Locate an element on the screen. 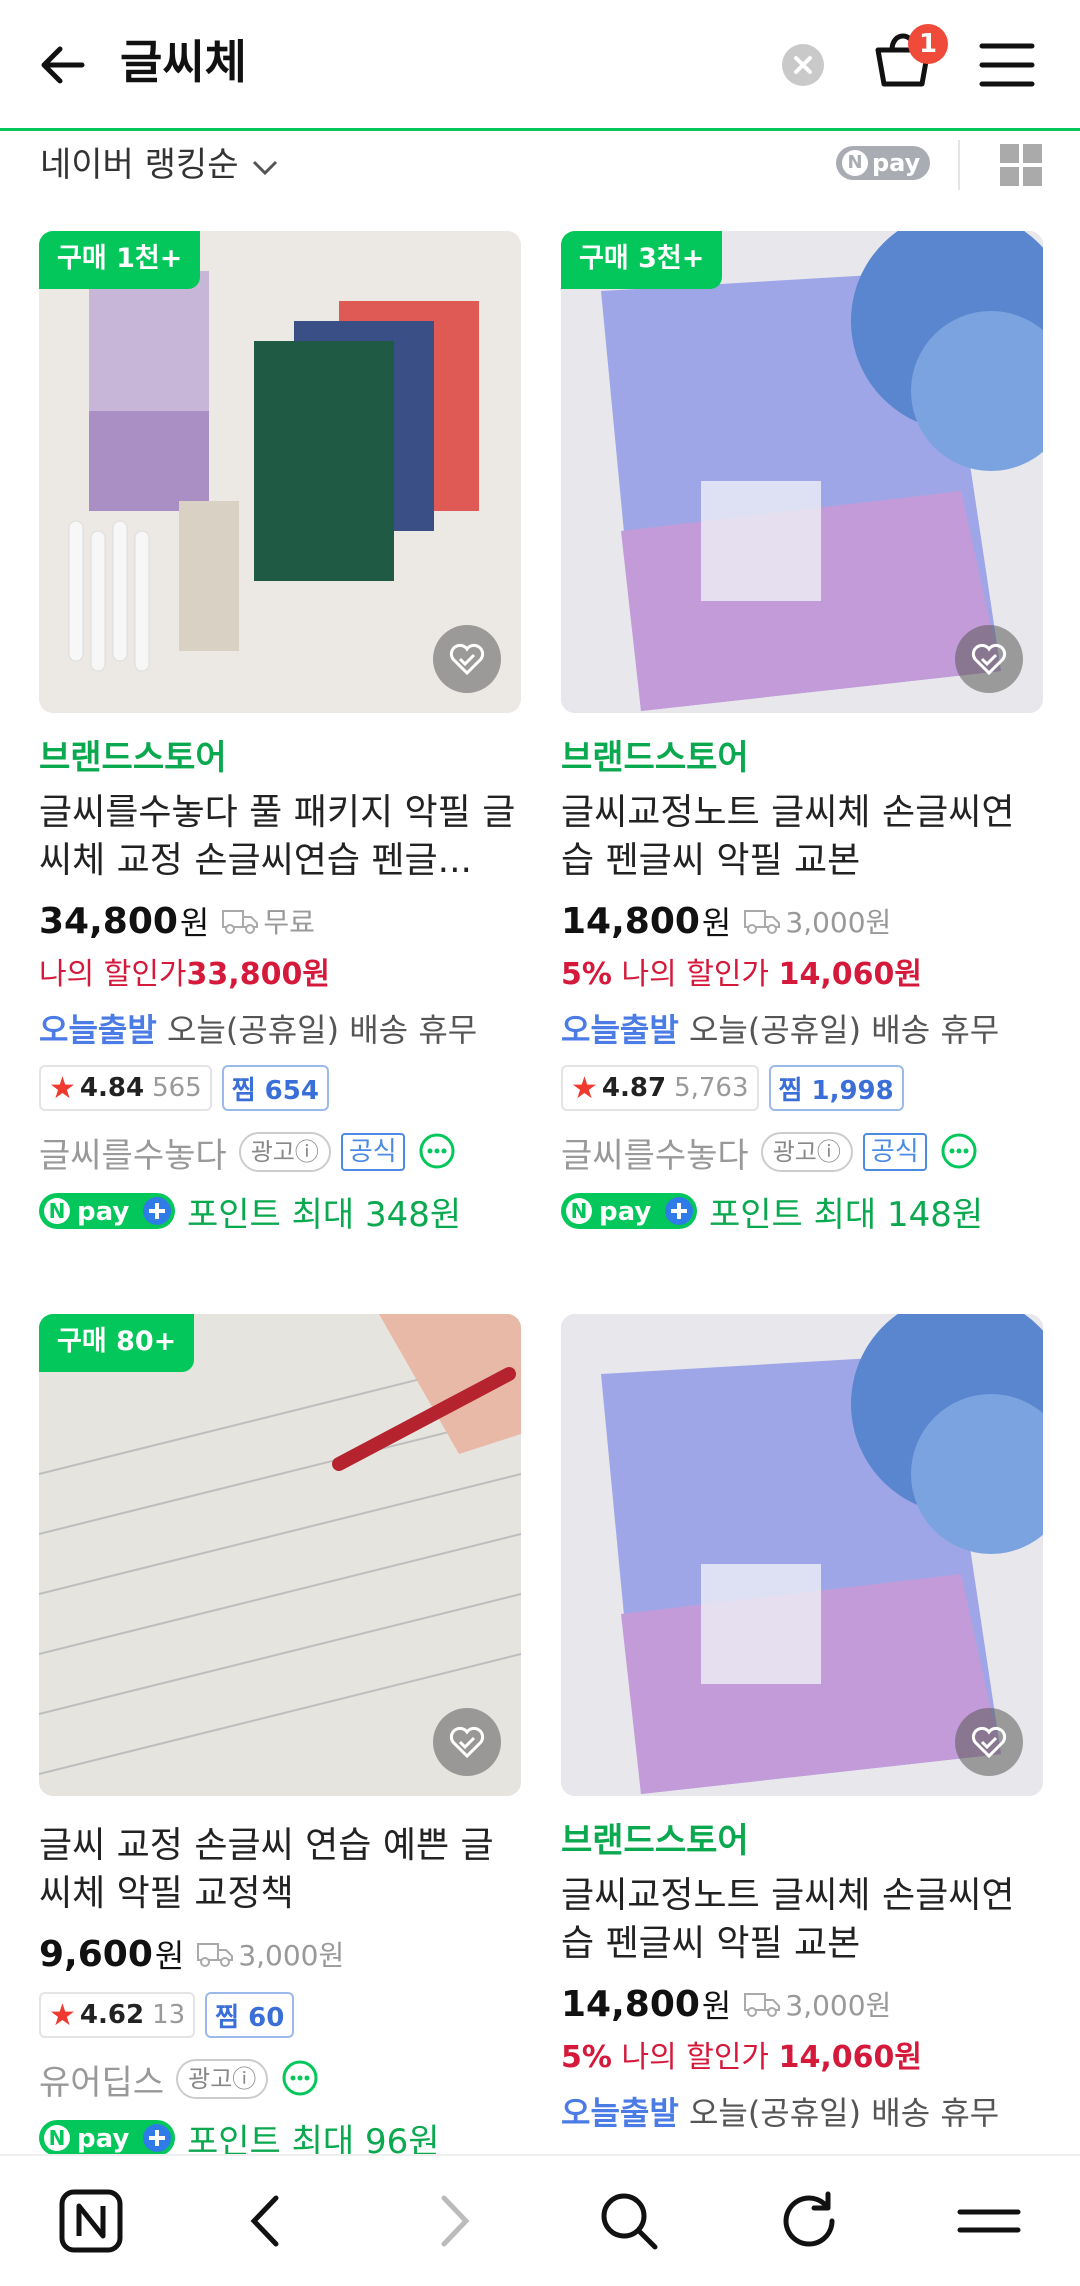 This screenshot has width=1080, height=2286. npay-filter-toggle: Npay is located at coordinates (883, 163).